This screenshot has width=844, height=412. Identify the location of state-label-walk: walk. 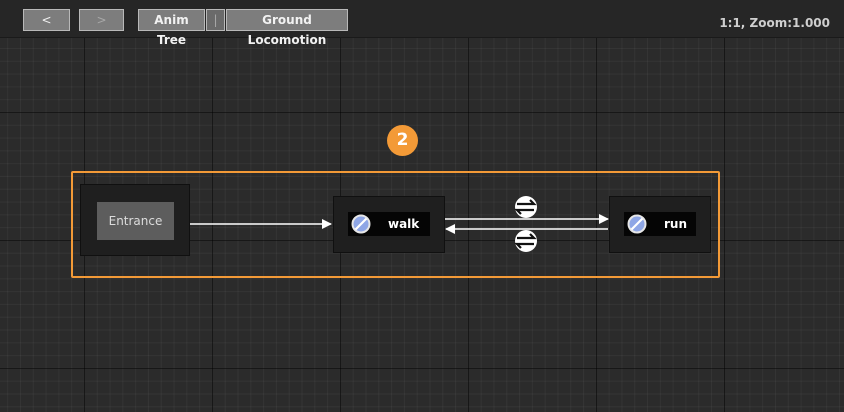
(404, 224).